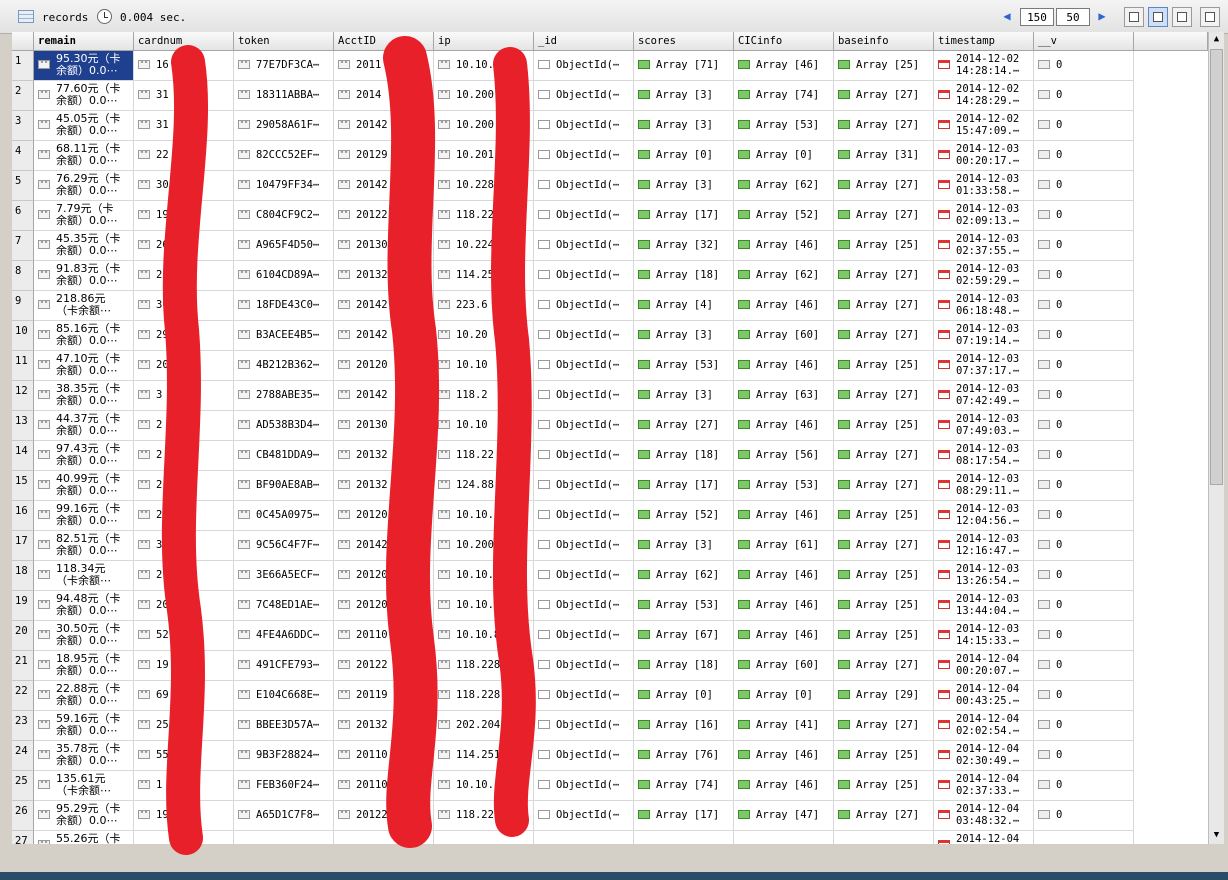 The height and width of the screenshot is (880, 1228). What do you see at coordinates (784, 41) in the screenshot?
I see `column-header-cicinfo: CICinfo` at bounding box center [784, 41].